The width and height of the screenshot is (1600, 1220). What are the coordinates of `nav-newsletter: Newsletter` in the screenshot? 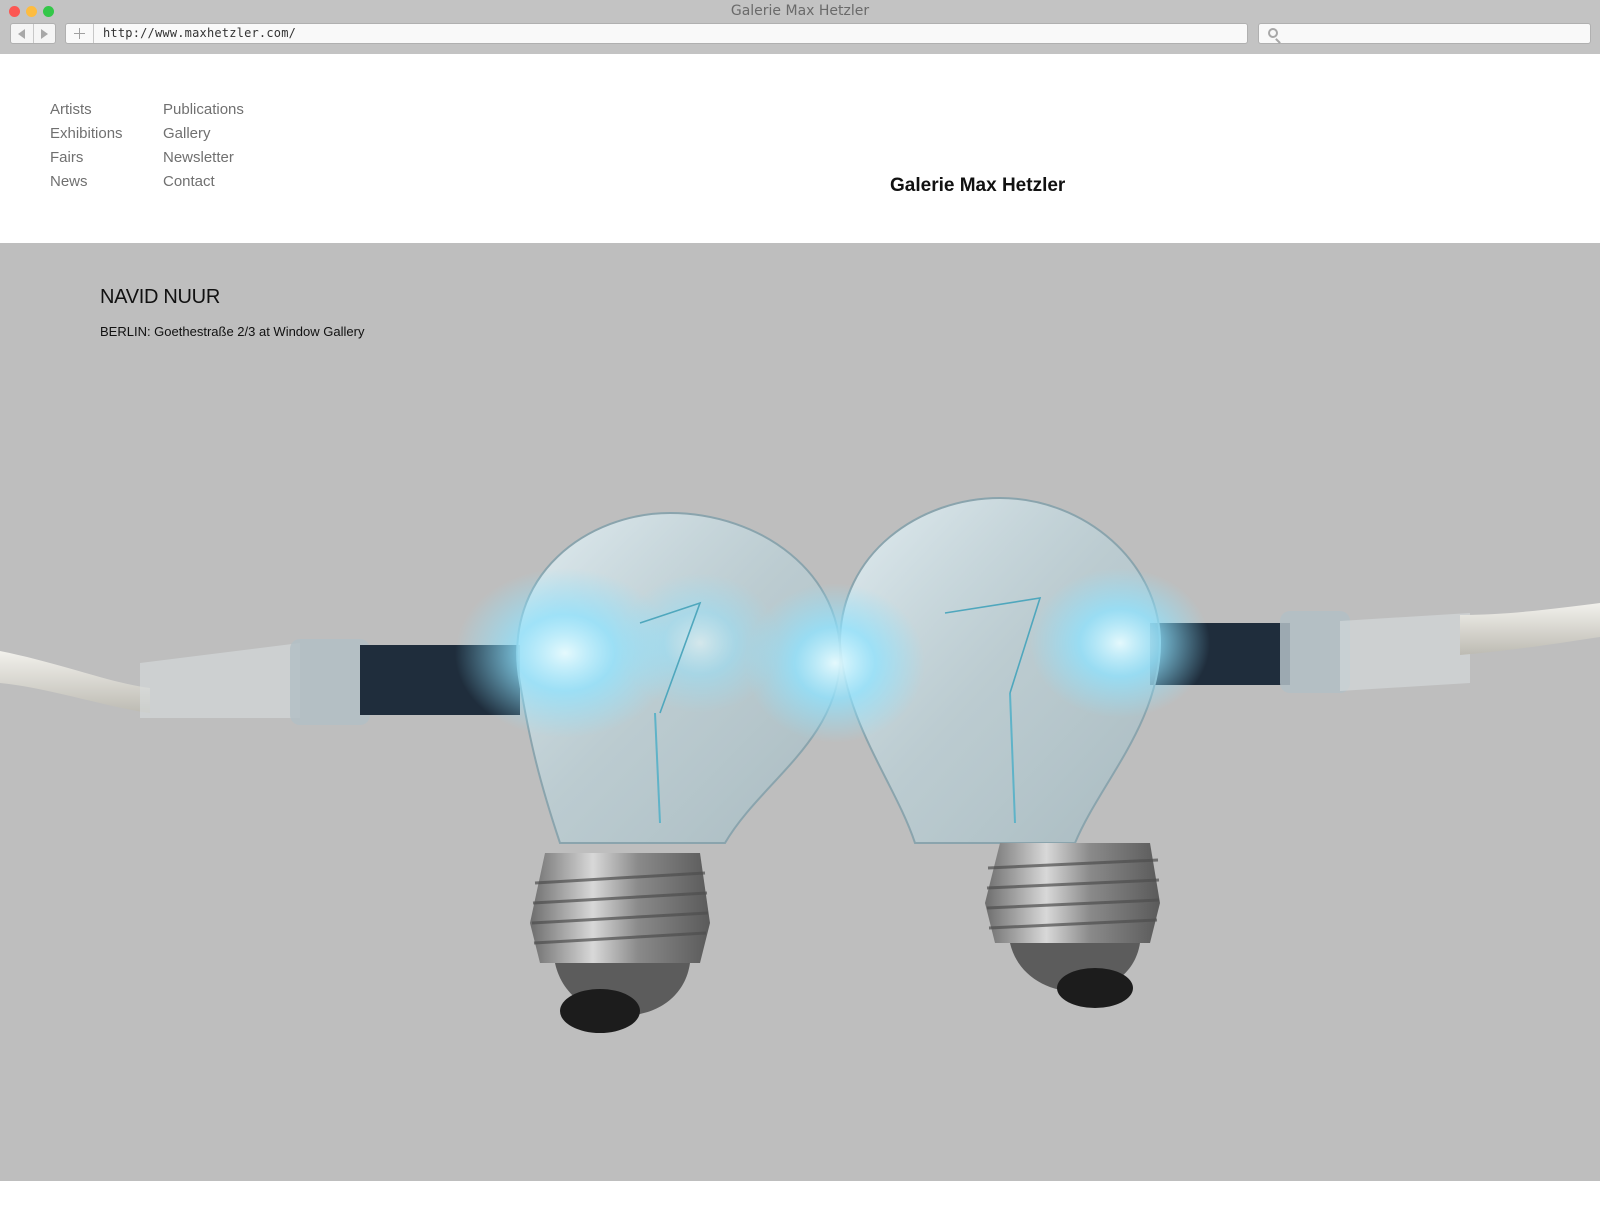 It's located at (223, 158).